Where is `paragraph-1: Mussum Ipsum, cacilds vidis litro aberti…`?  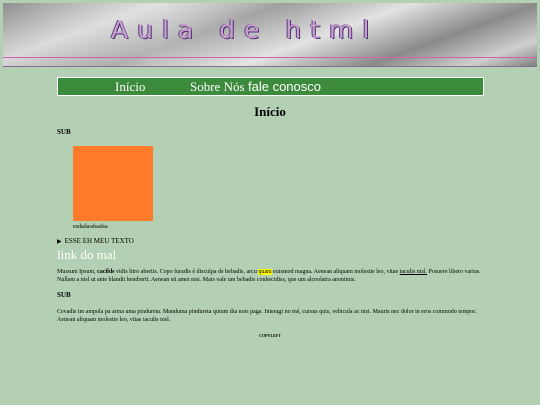
paragraph-1: Mussum Ipsum, cacilds vidis litro aberti… is located at coordinates (272, 276).